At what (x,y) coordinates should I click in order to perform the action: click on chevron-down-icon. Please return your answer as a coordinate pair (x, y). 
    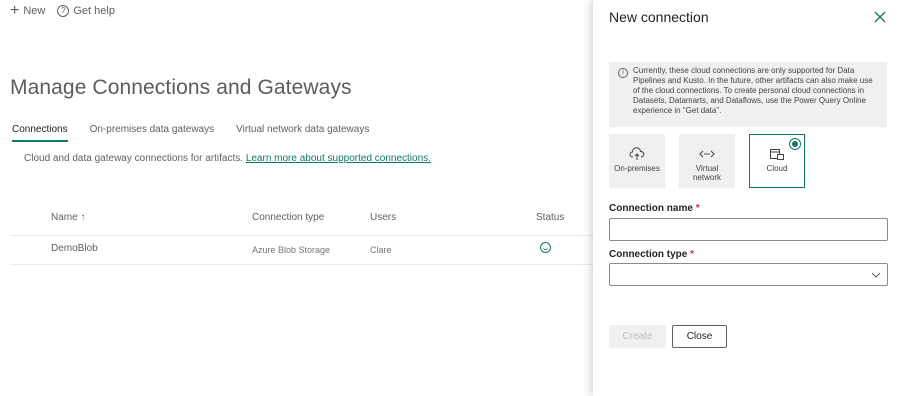
    Looking at the image, I should click on (876, 275).